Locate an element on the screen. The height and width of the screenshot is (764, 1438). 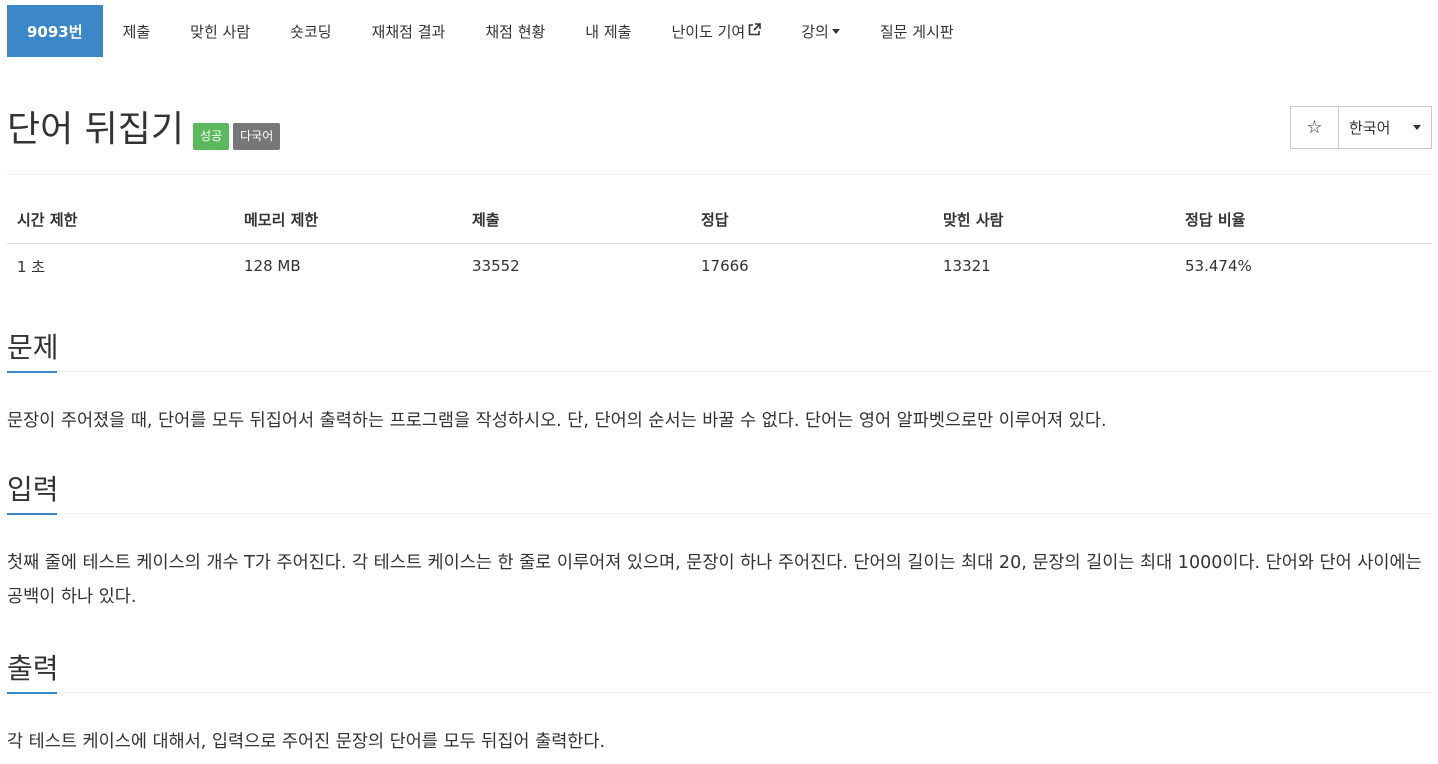
header-time-limit: 시간 제한 is located at coordinates (120, 221).